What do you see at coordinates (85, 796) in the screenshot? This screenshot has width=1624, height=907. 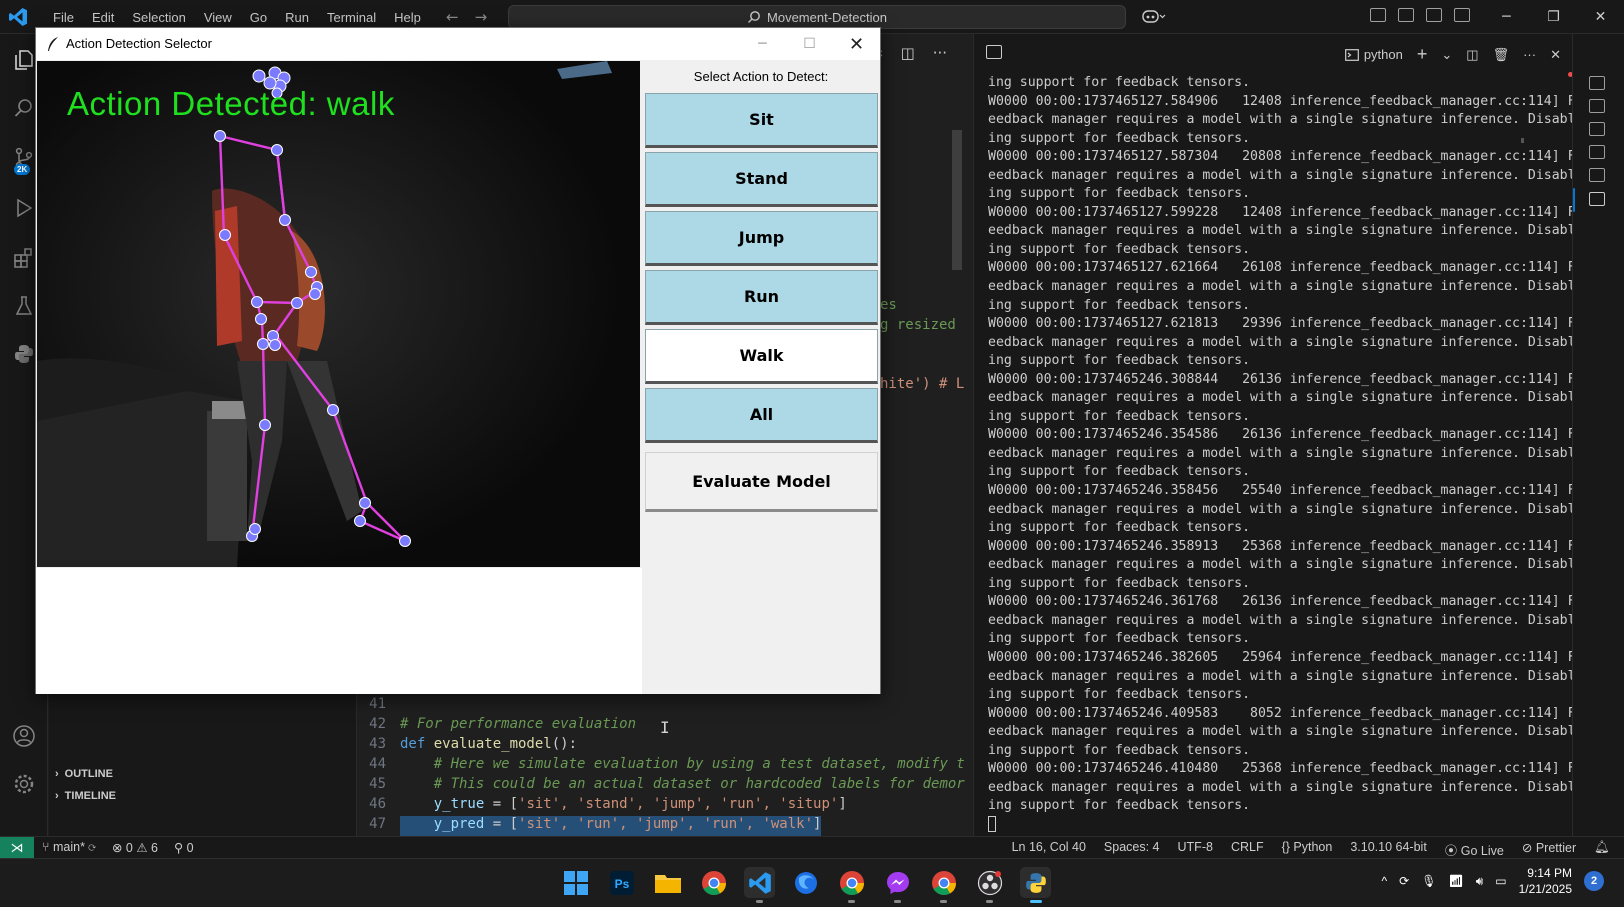 I see `timeline-section: › TIMELINE` at bounding box center [85, 796].